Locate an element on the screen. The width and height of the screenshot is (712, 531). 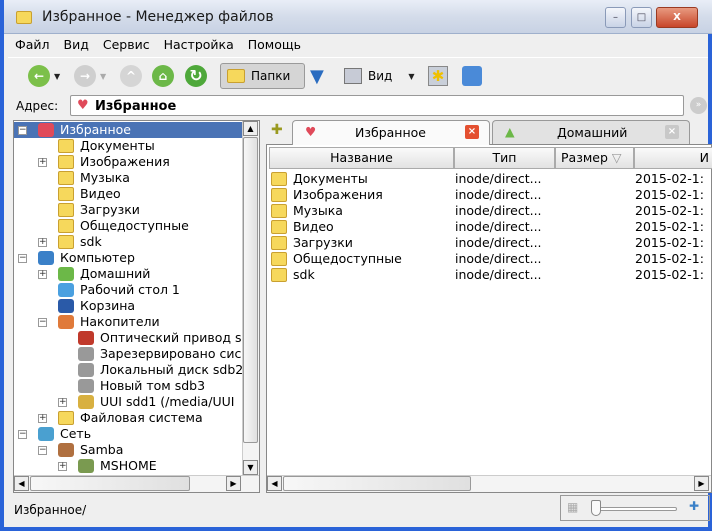
list-horizontal-scrollbar: ◀ ▶ is located at coordinates (489, 483).